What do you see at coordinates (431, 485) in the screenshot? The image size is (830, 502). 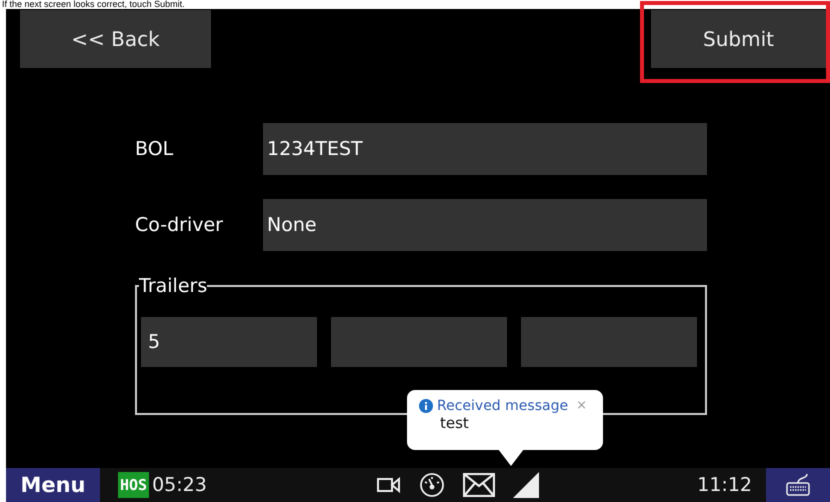 I see `gauge-icon` at bounding box center [431, 485].